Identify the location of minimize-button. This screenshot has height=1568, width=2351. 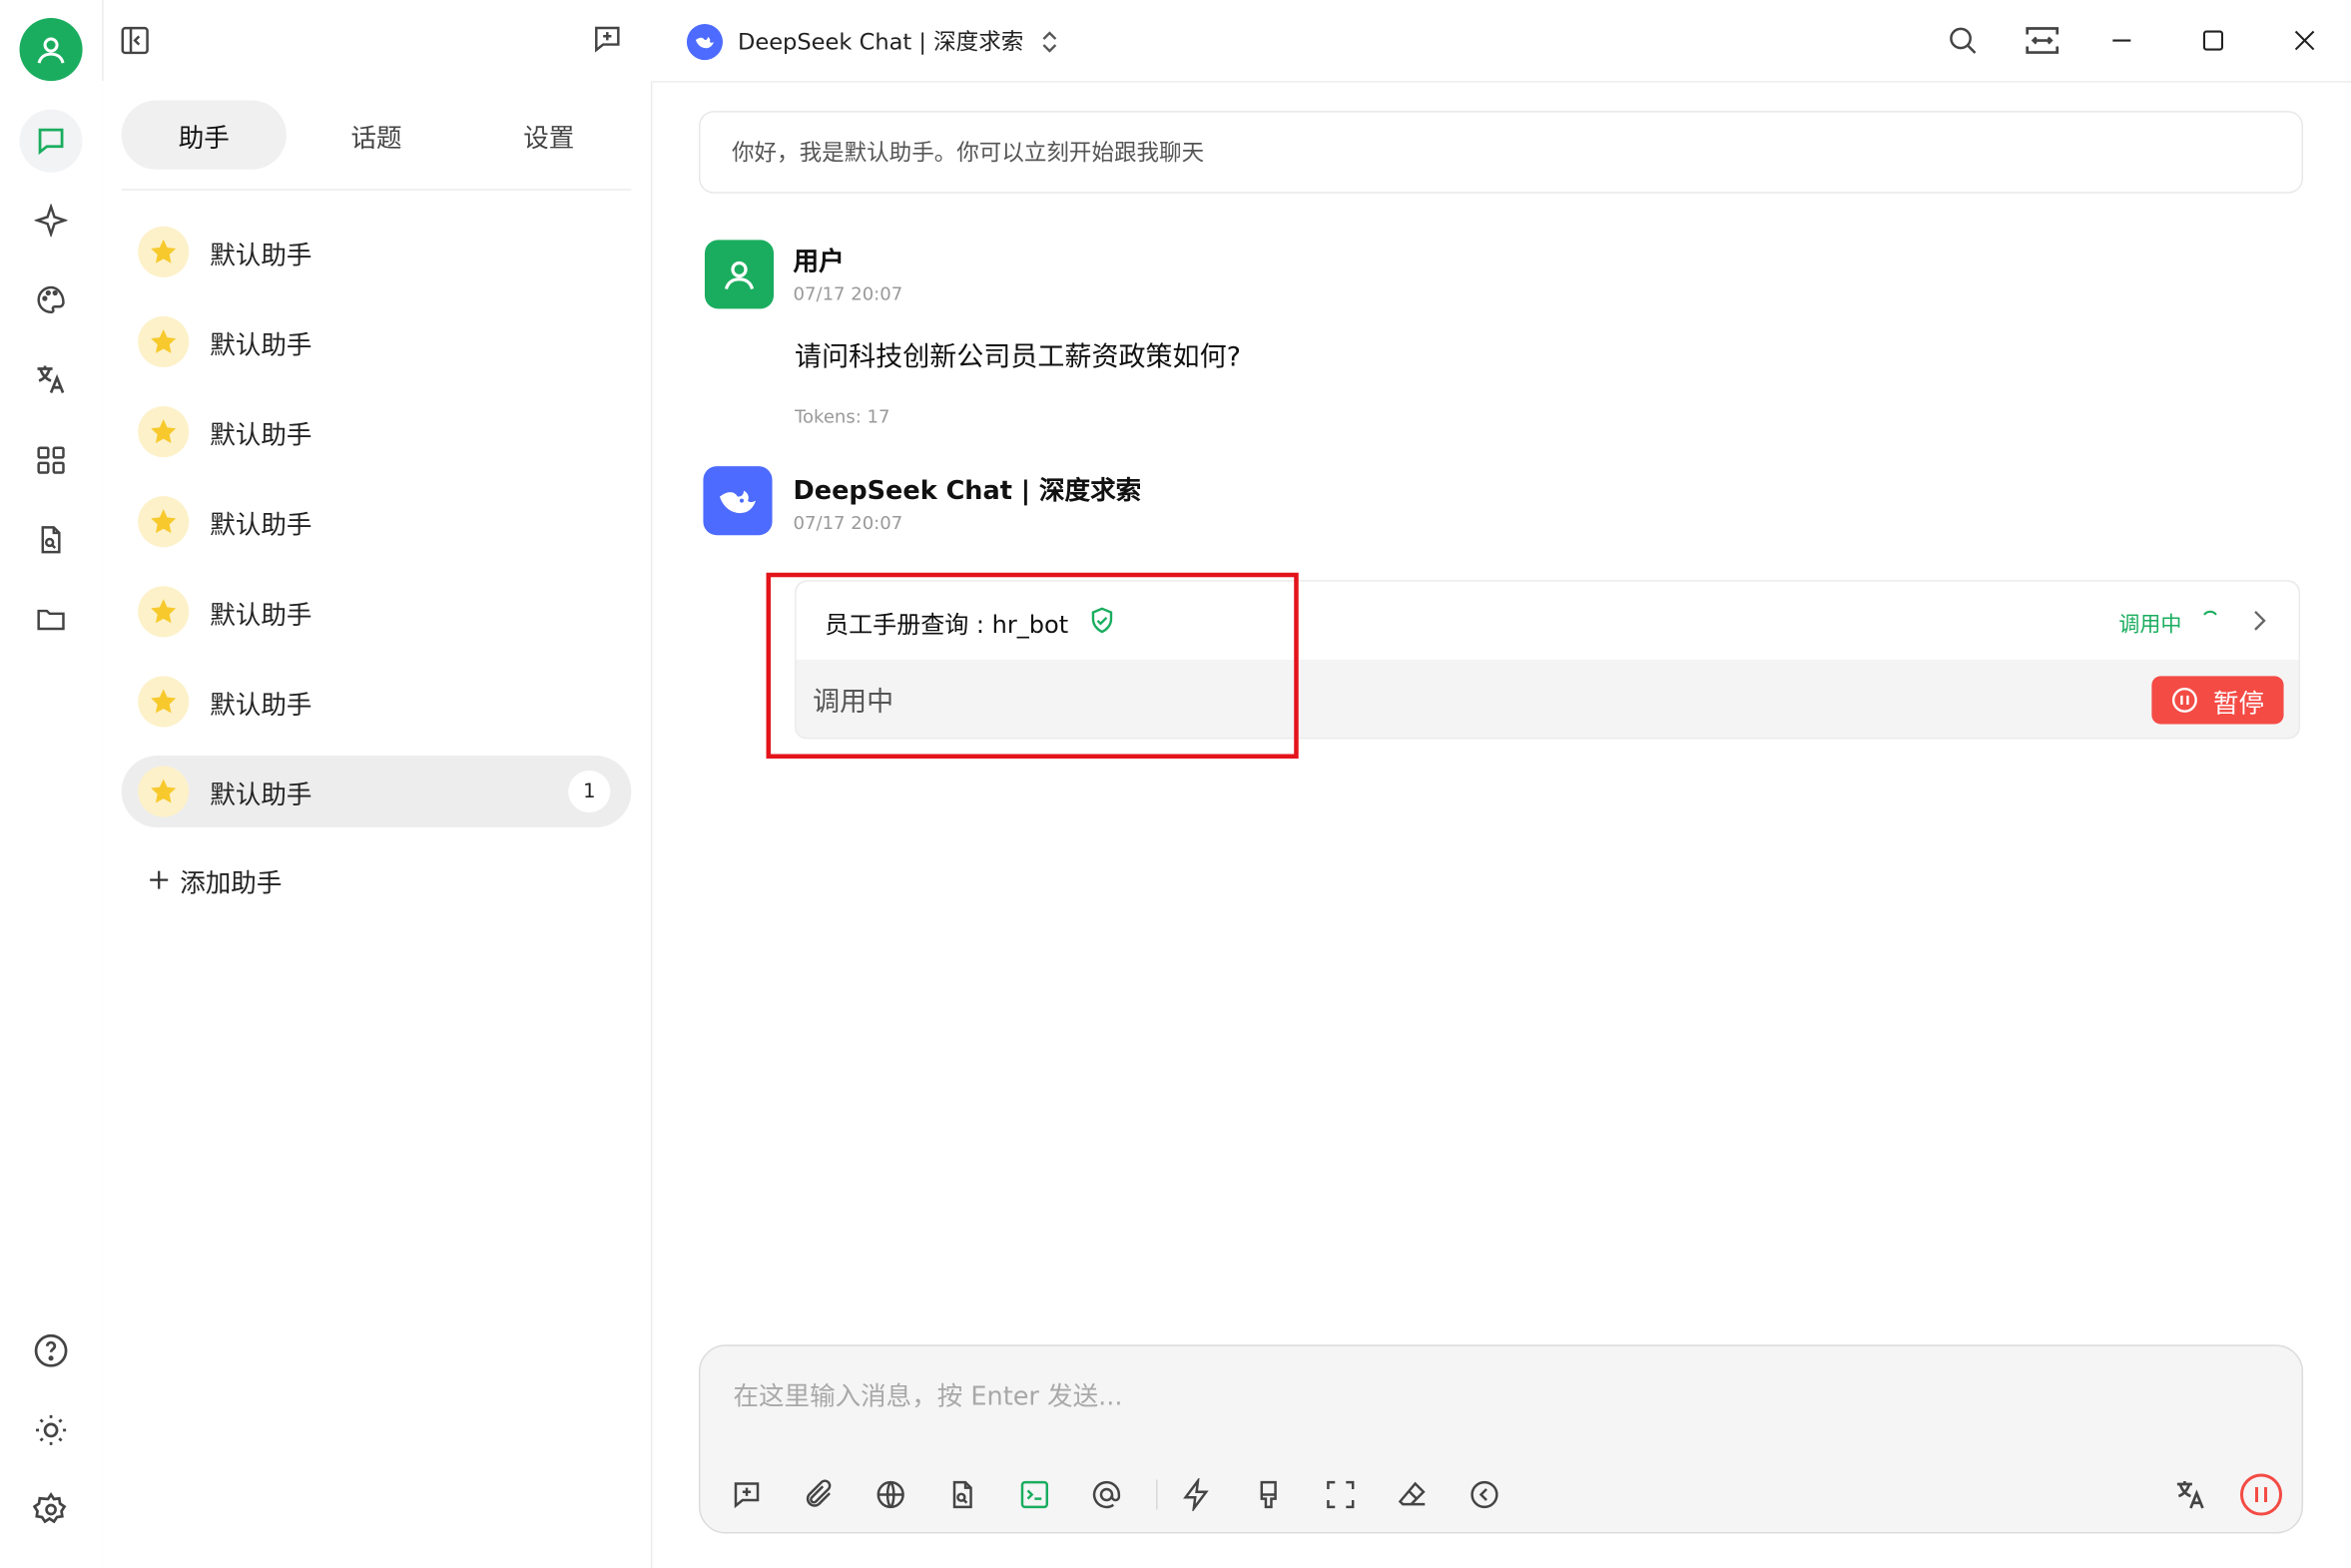
(2121, 40).